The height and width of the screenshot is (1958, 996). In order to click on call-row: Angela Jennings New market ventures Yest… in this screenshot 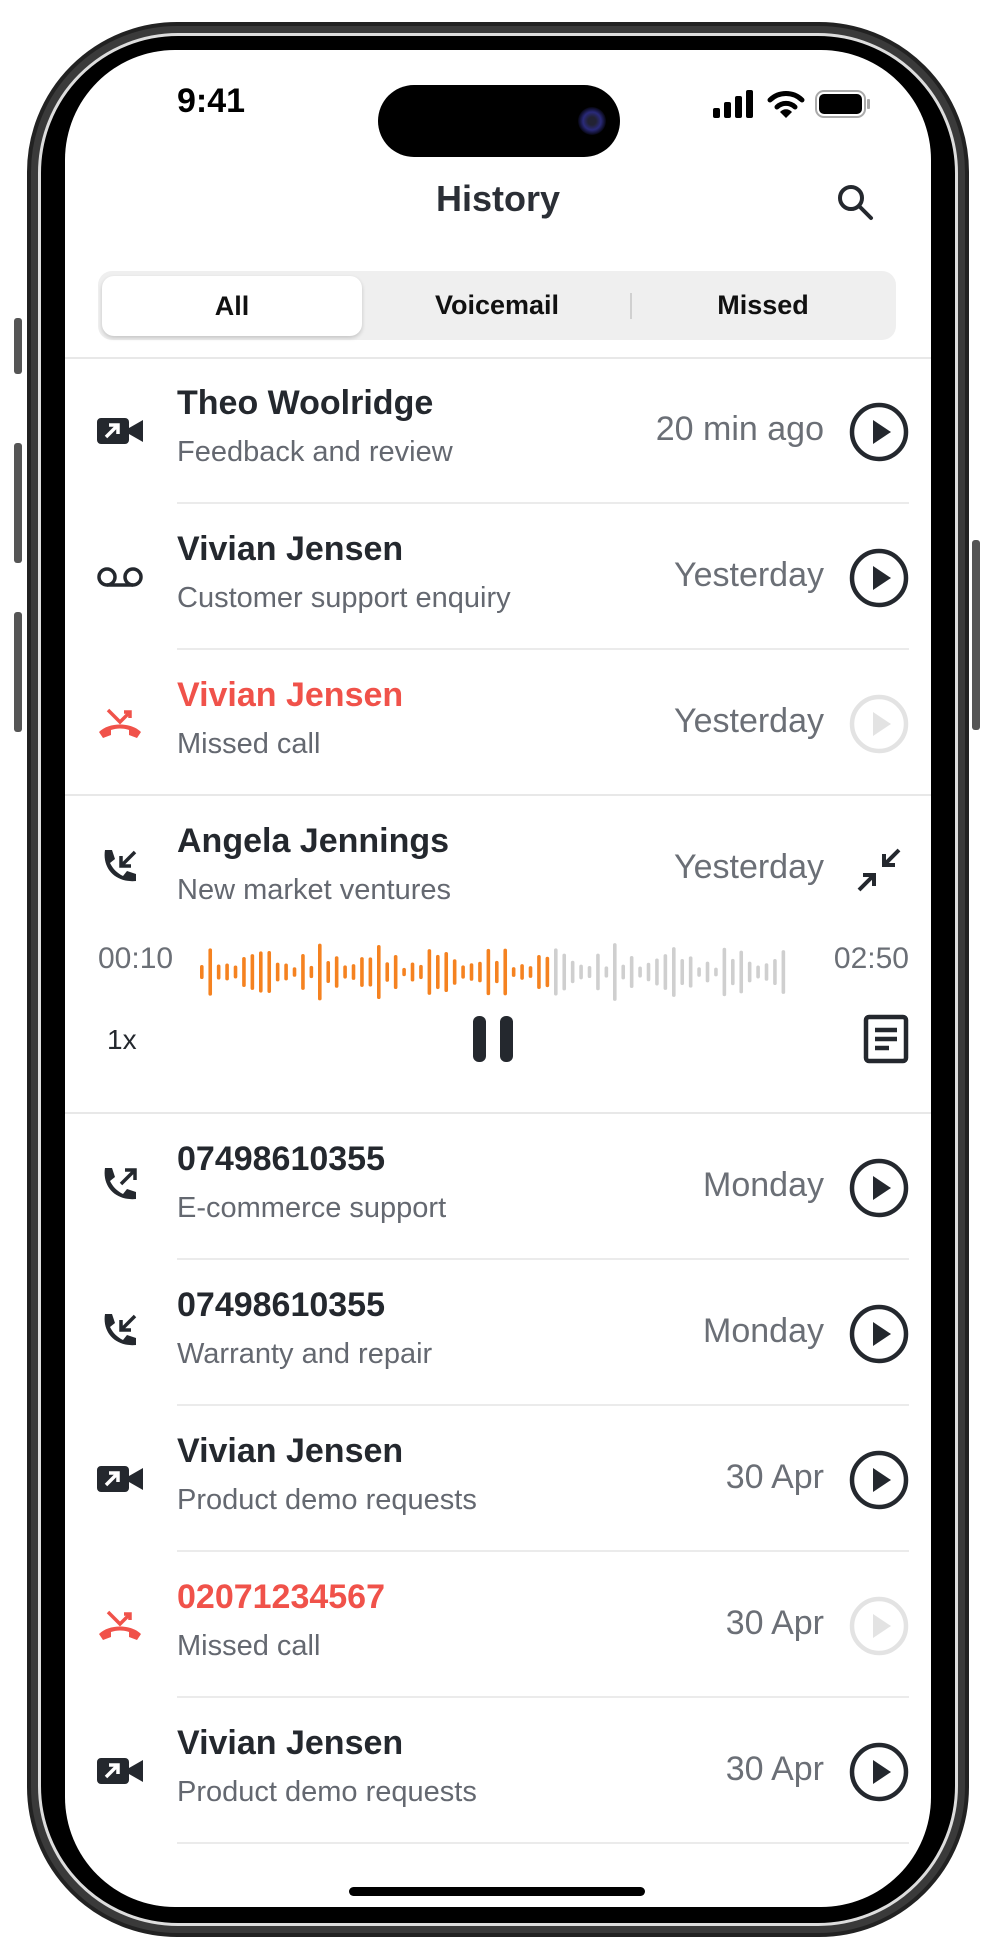, I will do `click(498, 869)`.